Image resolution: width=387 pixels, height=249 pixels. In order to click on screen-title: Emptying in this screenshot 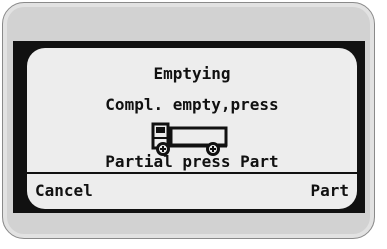, I will do `click(192, 73)`.